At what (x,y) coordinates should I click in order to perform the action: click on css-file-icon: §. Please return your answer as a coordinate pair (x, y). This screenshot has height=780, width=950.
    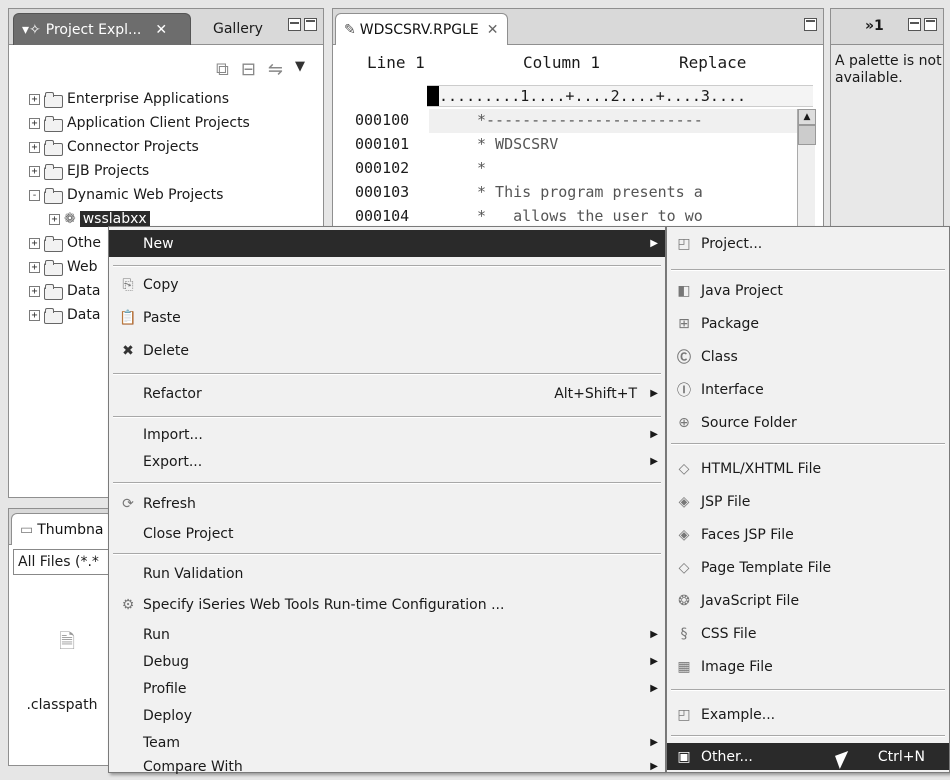
    Looking at the image, I should click on (684, 633).